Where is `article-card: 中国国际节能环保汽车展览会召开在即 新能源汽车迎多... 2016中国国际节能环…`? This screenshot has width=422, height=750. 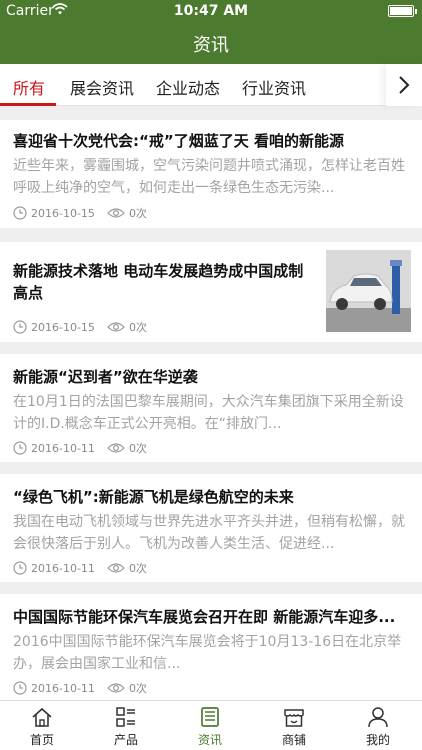 article-card: 中国国际节能环保汽车展览会召开在即 新能源汽车迎多... 2016中国国际节能环… is located at coordinates (211, 647).